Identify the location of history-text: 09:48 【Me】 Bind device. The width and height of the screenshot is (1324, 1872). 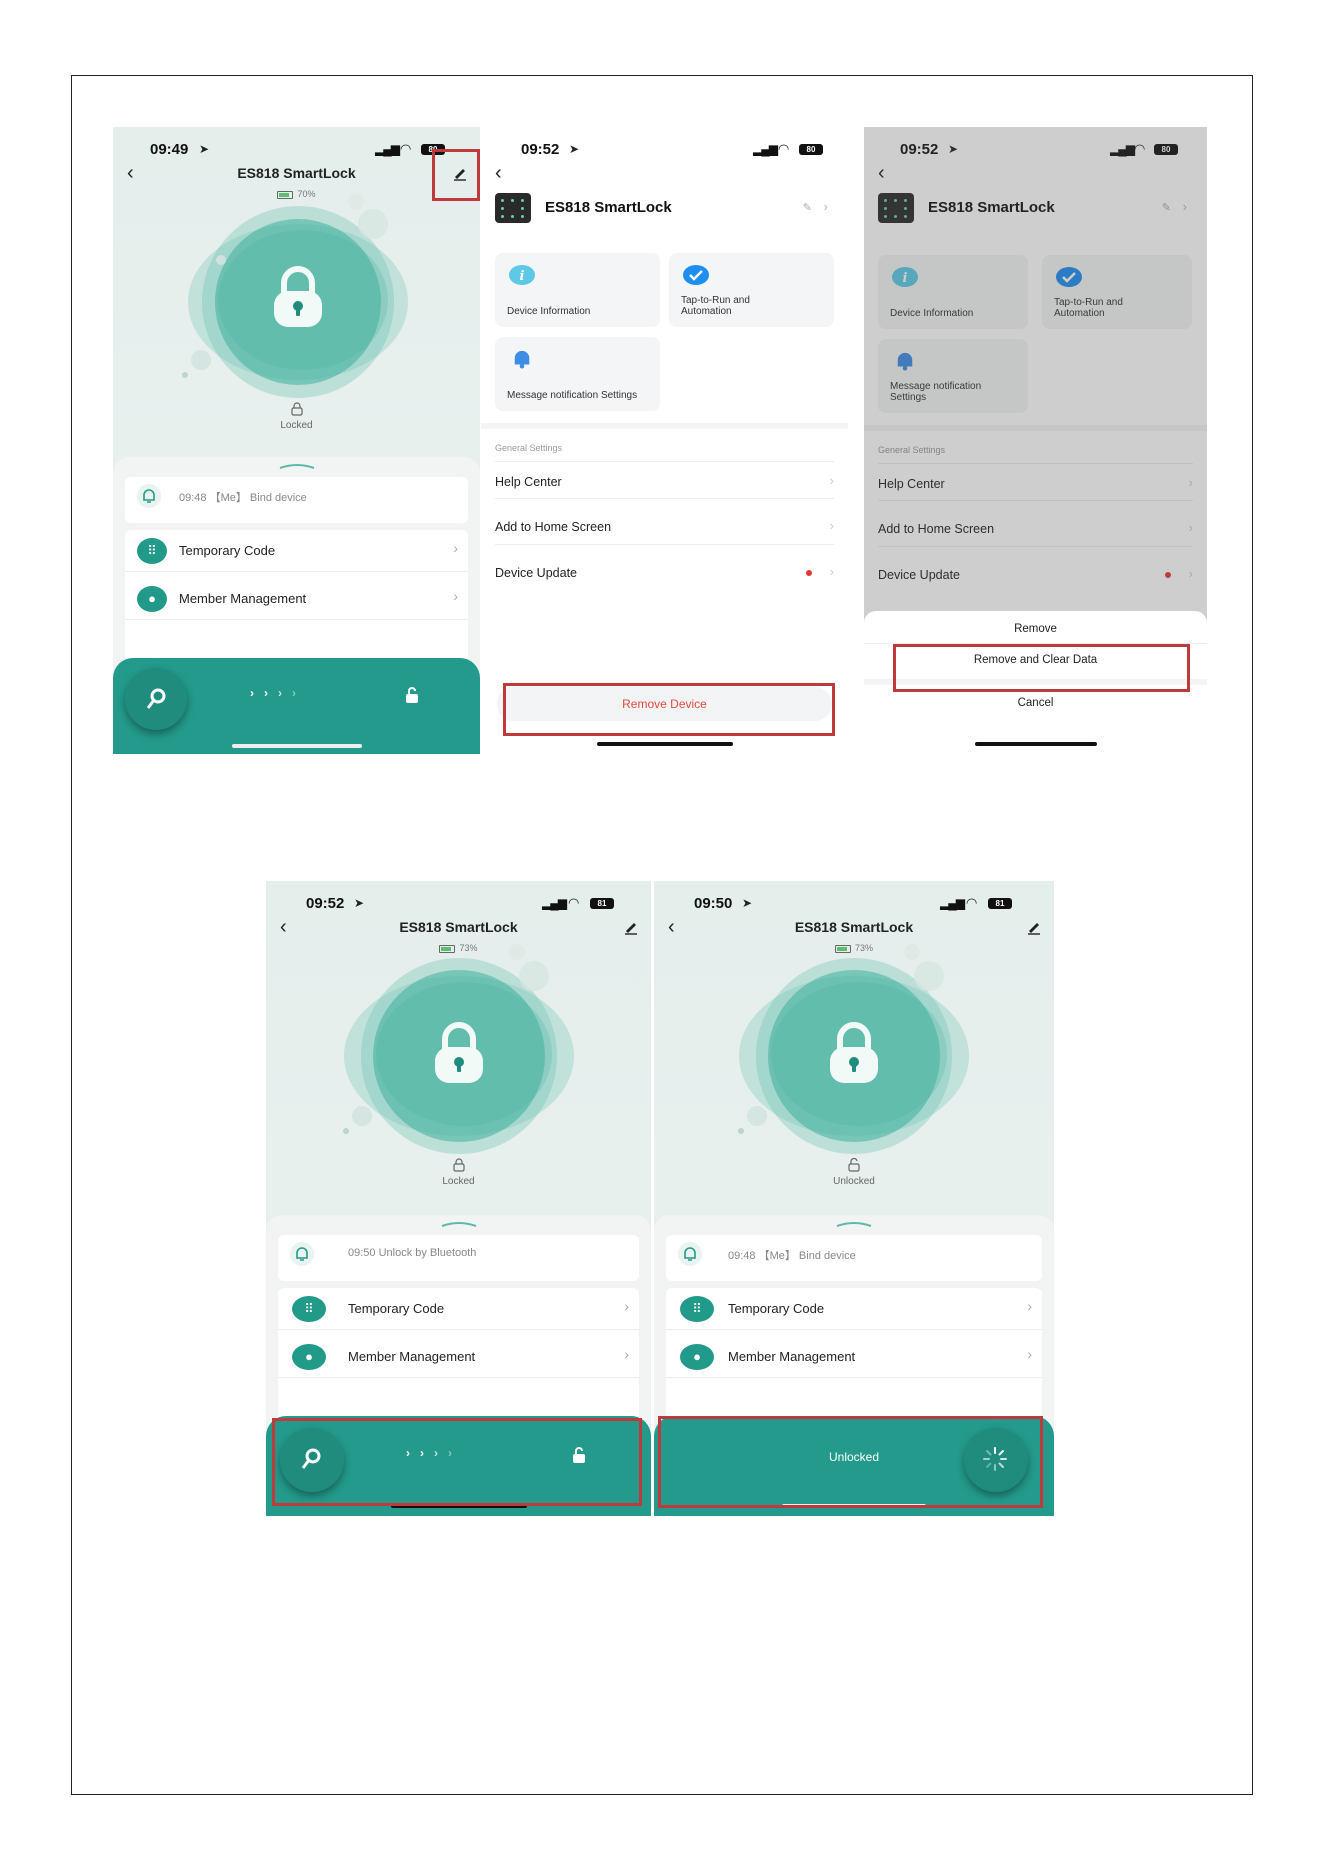
(792, 1256).